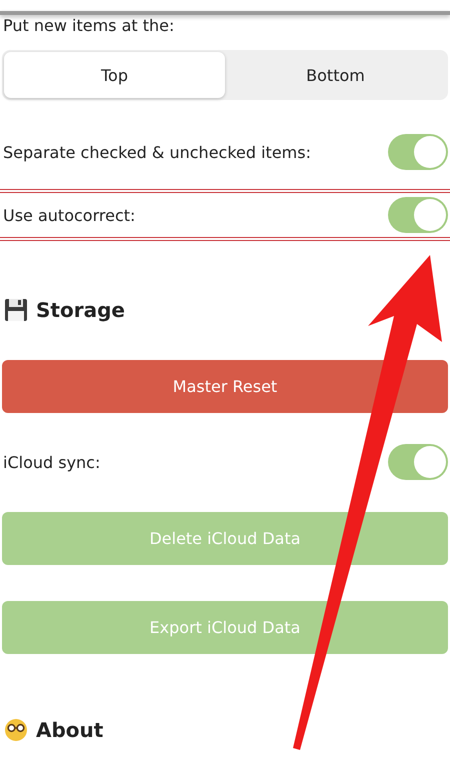  What do you see at coordinates (16, 730) in the screenshot?
I see `glasses-emoji-icon` at bounding box center [16, 730].